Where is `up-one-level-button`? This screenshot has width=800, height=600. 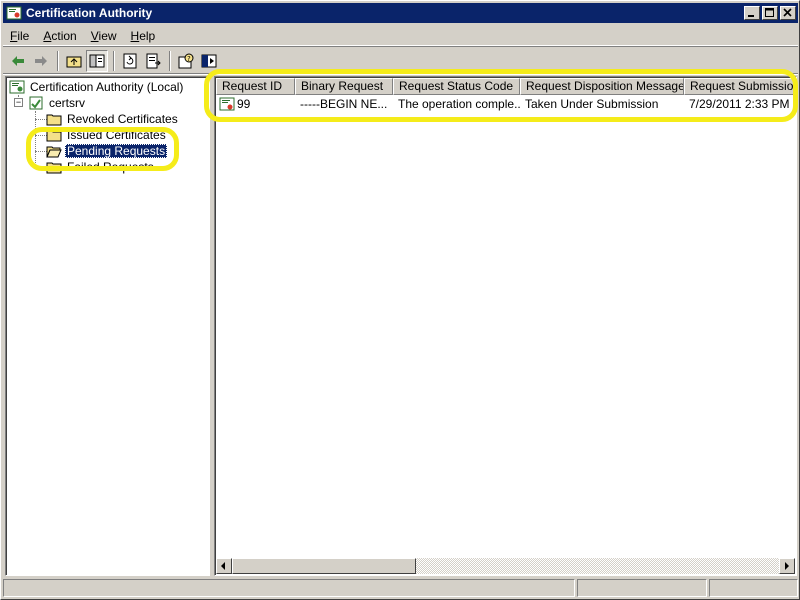
up-one-level-button is located at coordinates (74, 61).